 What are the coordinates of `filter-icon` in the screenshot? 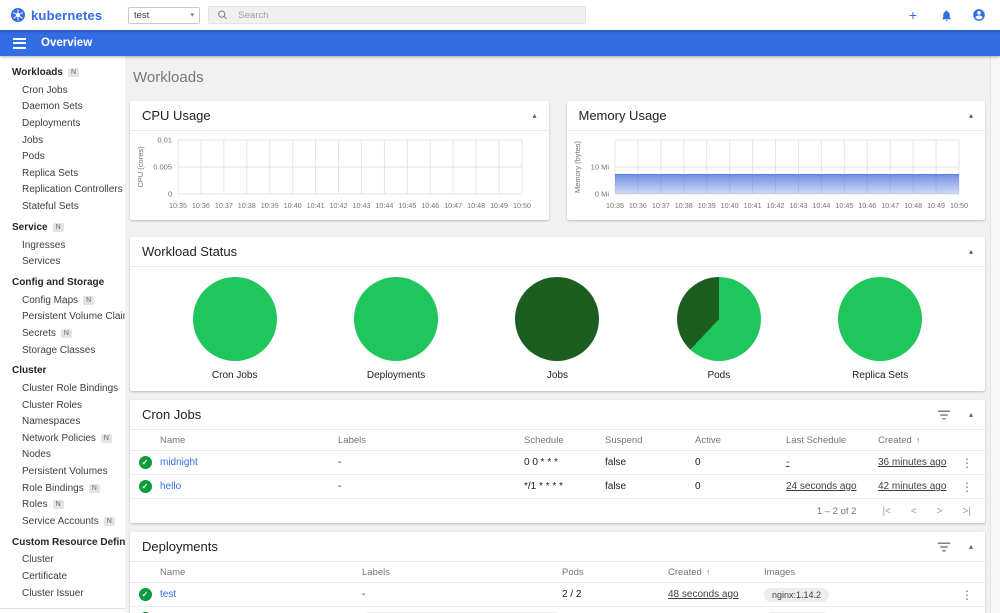 It's located at (943, 547).